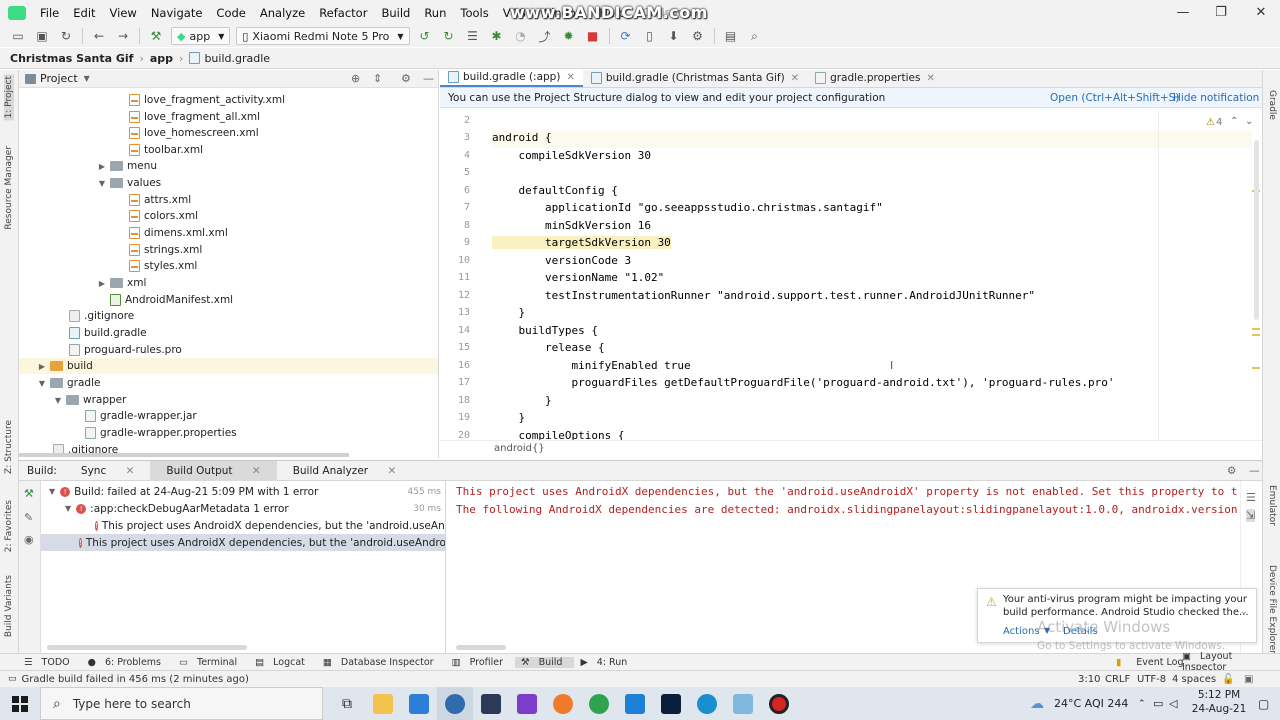  What do you see at coordinates (1173, 703) in the screenshot?
I see `volume-icon: ◁` at bounding box center [1173, 703].